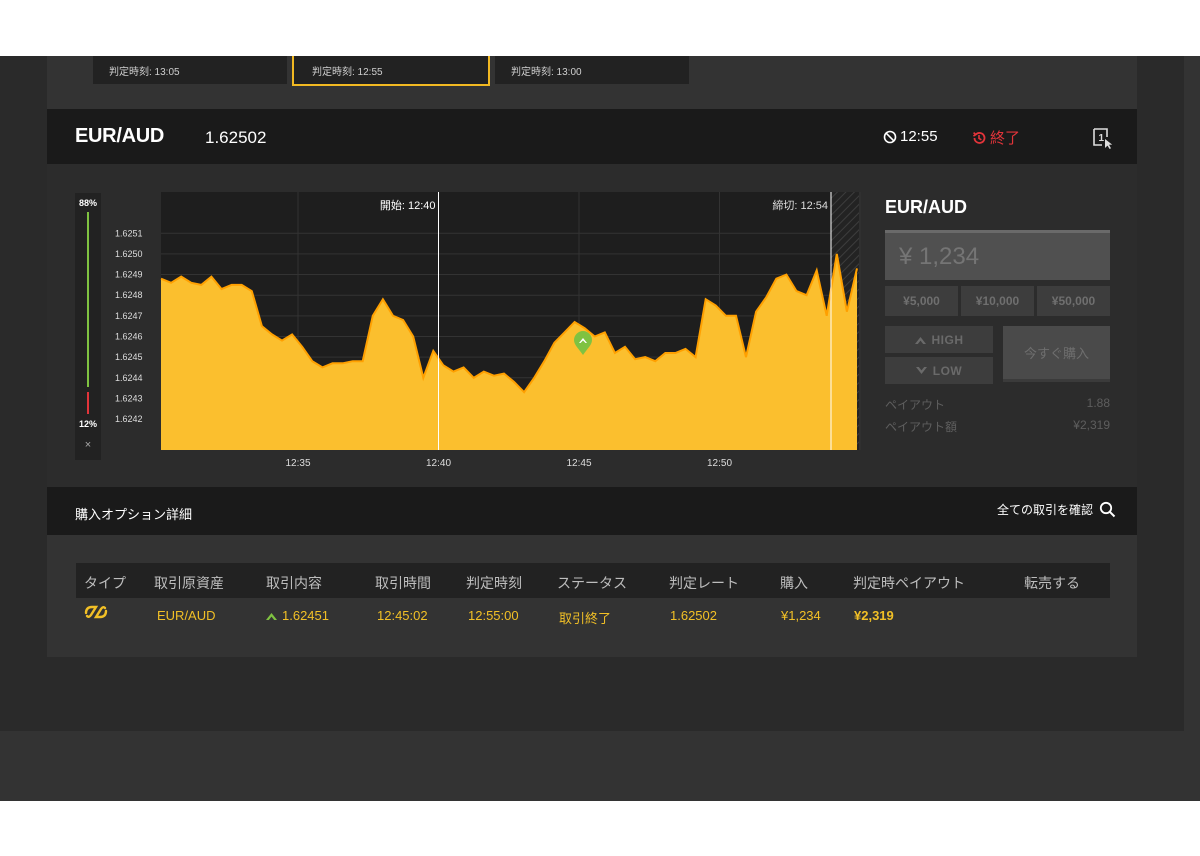  Describe the element at coordinates (997, 301) in the screenshot. I see `preset-10000-button: ¥10,000` at that location.